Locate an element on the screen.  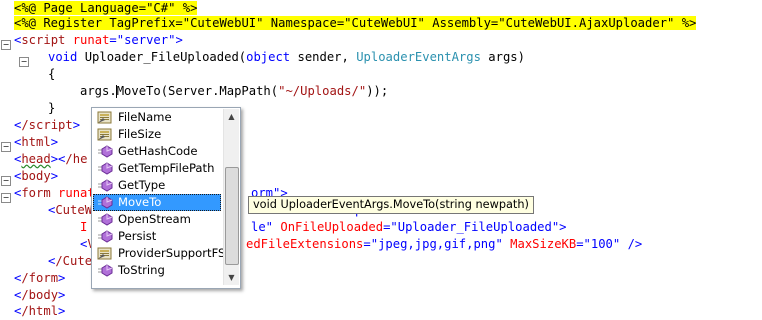
code-line-12: <form runat is located at coordinates (54, 193).